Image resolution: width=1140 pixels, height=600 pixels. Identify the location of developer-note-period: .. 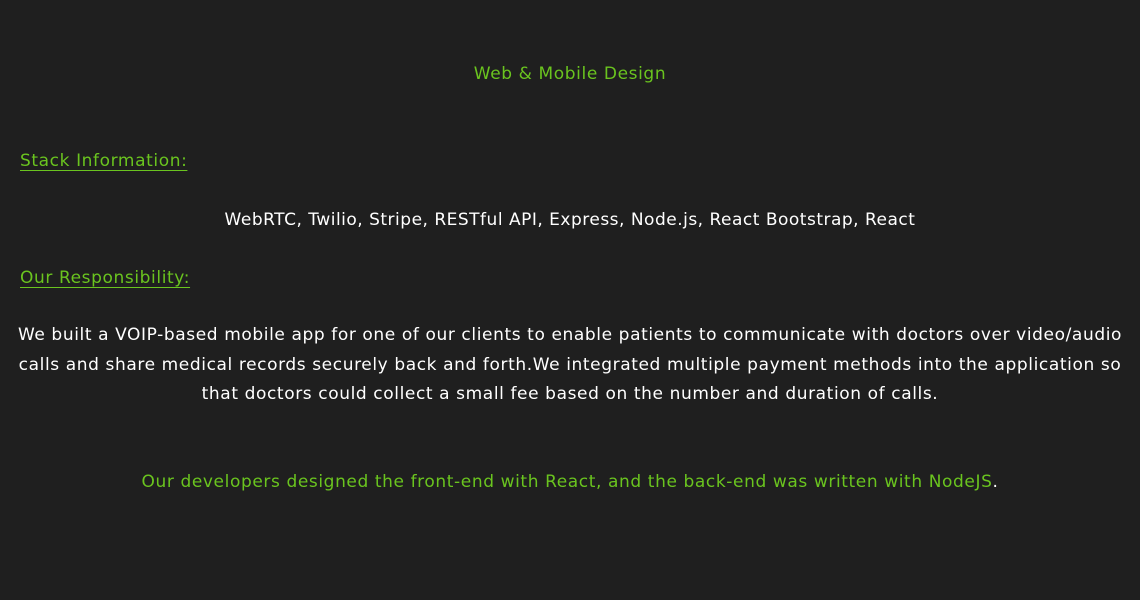
(995, 482).